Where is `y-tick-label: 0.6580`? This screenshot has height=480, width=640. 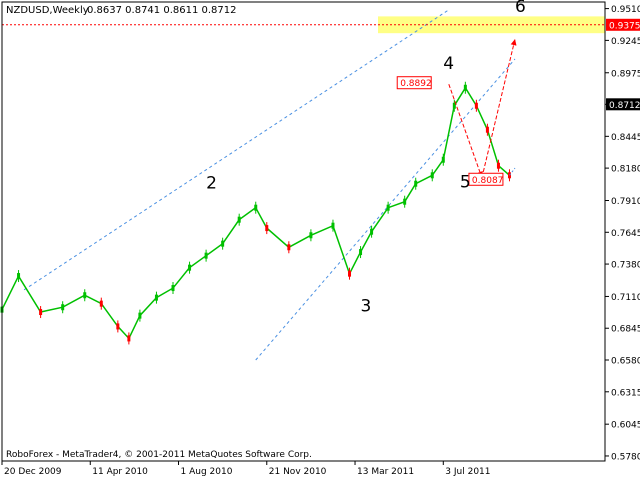 y-tick-label: 0.6580 is located at coordinates (625, 362).